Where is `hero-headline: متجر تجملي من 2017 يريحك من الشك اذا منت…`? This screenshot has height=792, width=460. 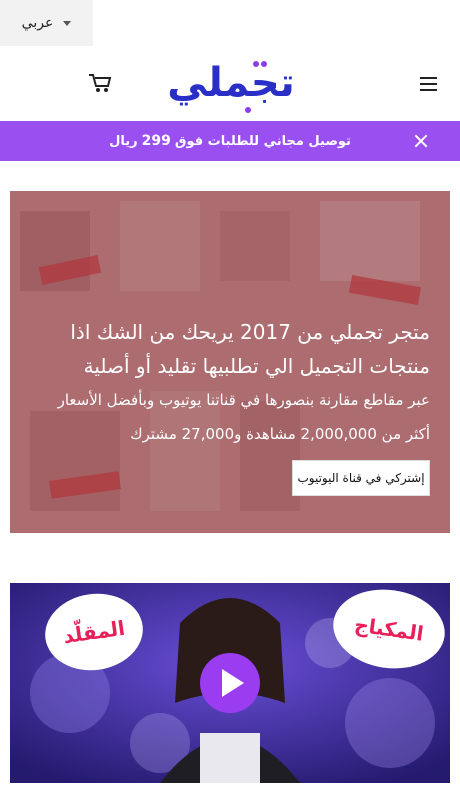
hero-headline: متجر تجملي من 2017 يريحك من الشك اذا منت… is located at coordinates (250, 349).